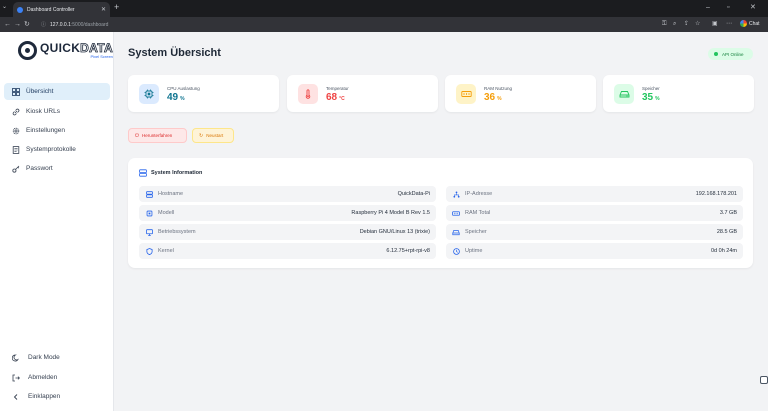 The width and height of the screenshot is (768, 411). I want to click on sidebar-item-kiosk-urls: Kiosk URLs, so click(57, 111).